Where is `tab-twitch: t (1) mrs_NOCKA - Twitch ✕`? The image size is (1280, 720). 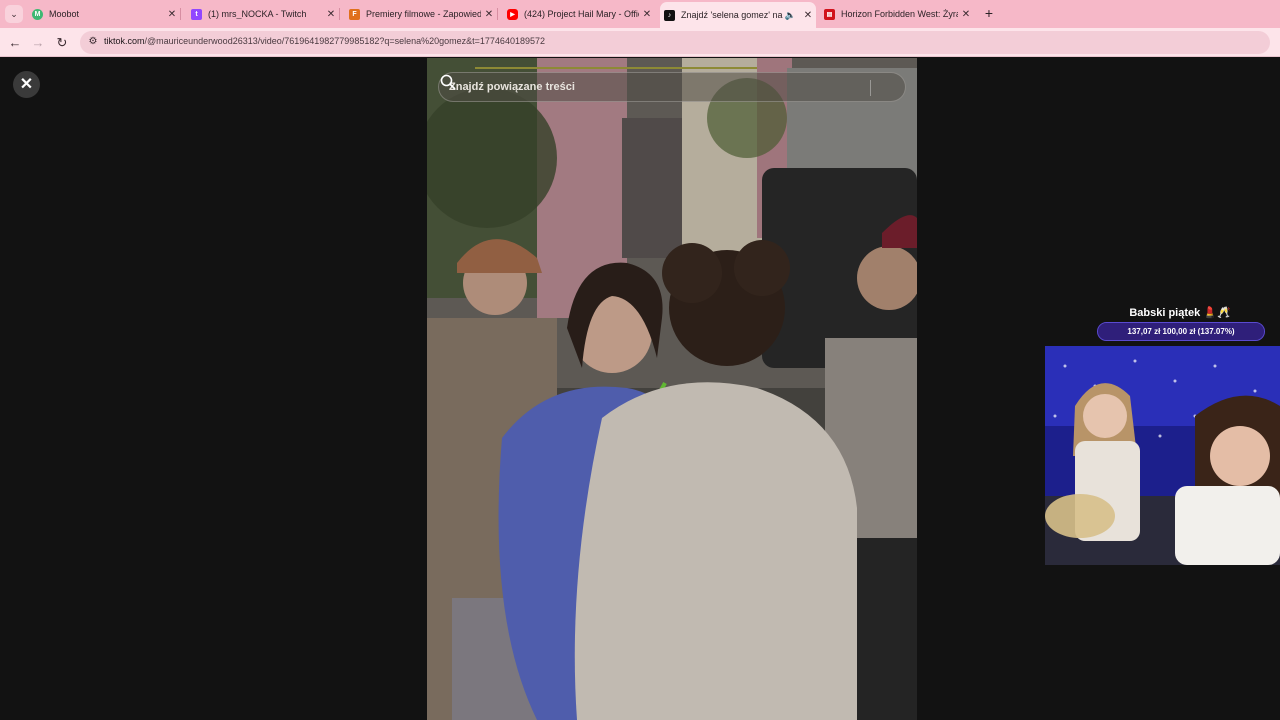 tab-twitch: t (1) mrs_NOCKA - Twitch ✕ is located at coordinates (263, 14).